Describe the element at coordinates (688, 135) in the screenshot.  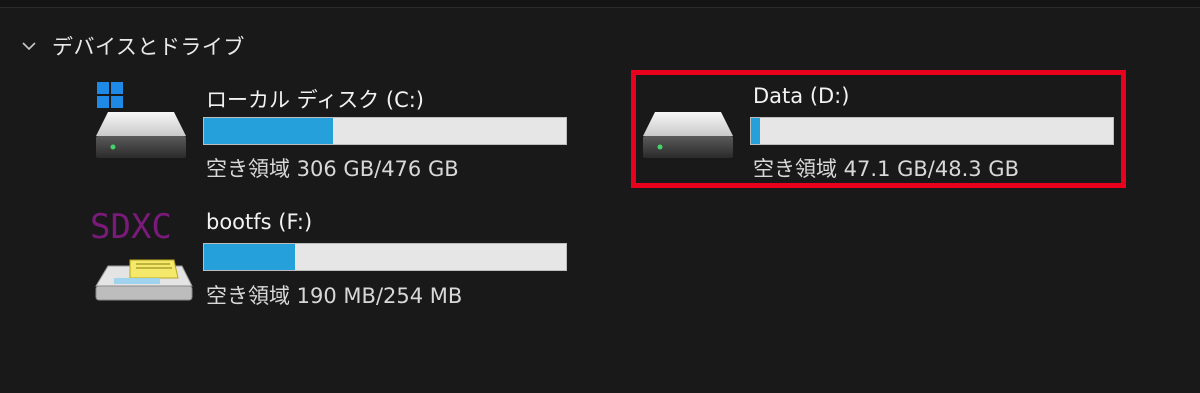
I see `hard-drive-icon` at that location.